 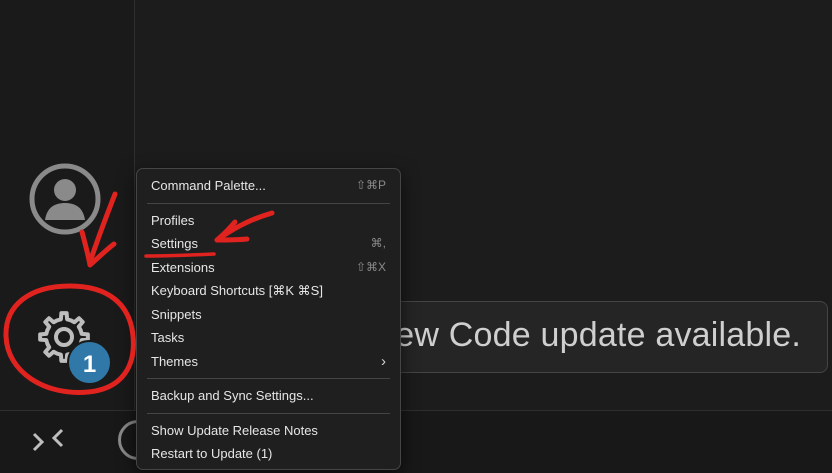 What do you see at coordinates (370, 266) in the screenshot?
I see `menu-item-shortcut: ⇧⌘X` at bounding box center [370, 266].